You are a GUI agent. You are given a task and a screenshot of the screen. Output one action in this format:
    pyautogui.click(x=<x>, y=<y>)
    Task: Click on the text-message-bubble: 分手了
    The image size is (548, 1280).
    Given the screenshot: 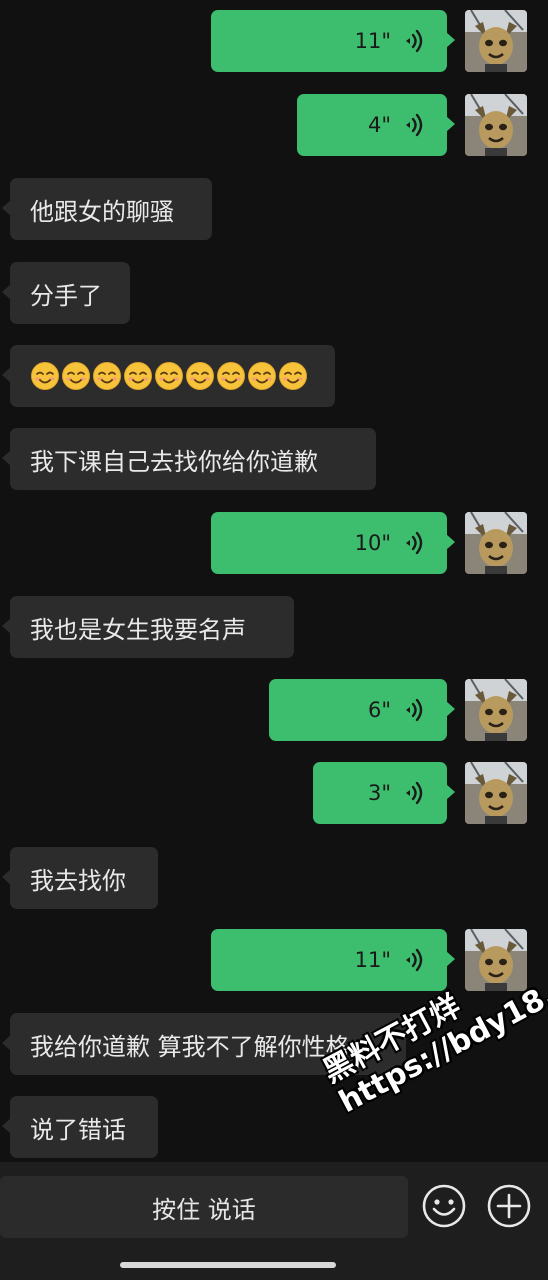 What is the action you would take?
    pyautogui.click(x=66, y=293)
    